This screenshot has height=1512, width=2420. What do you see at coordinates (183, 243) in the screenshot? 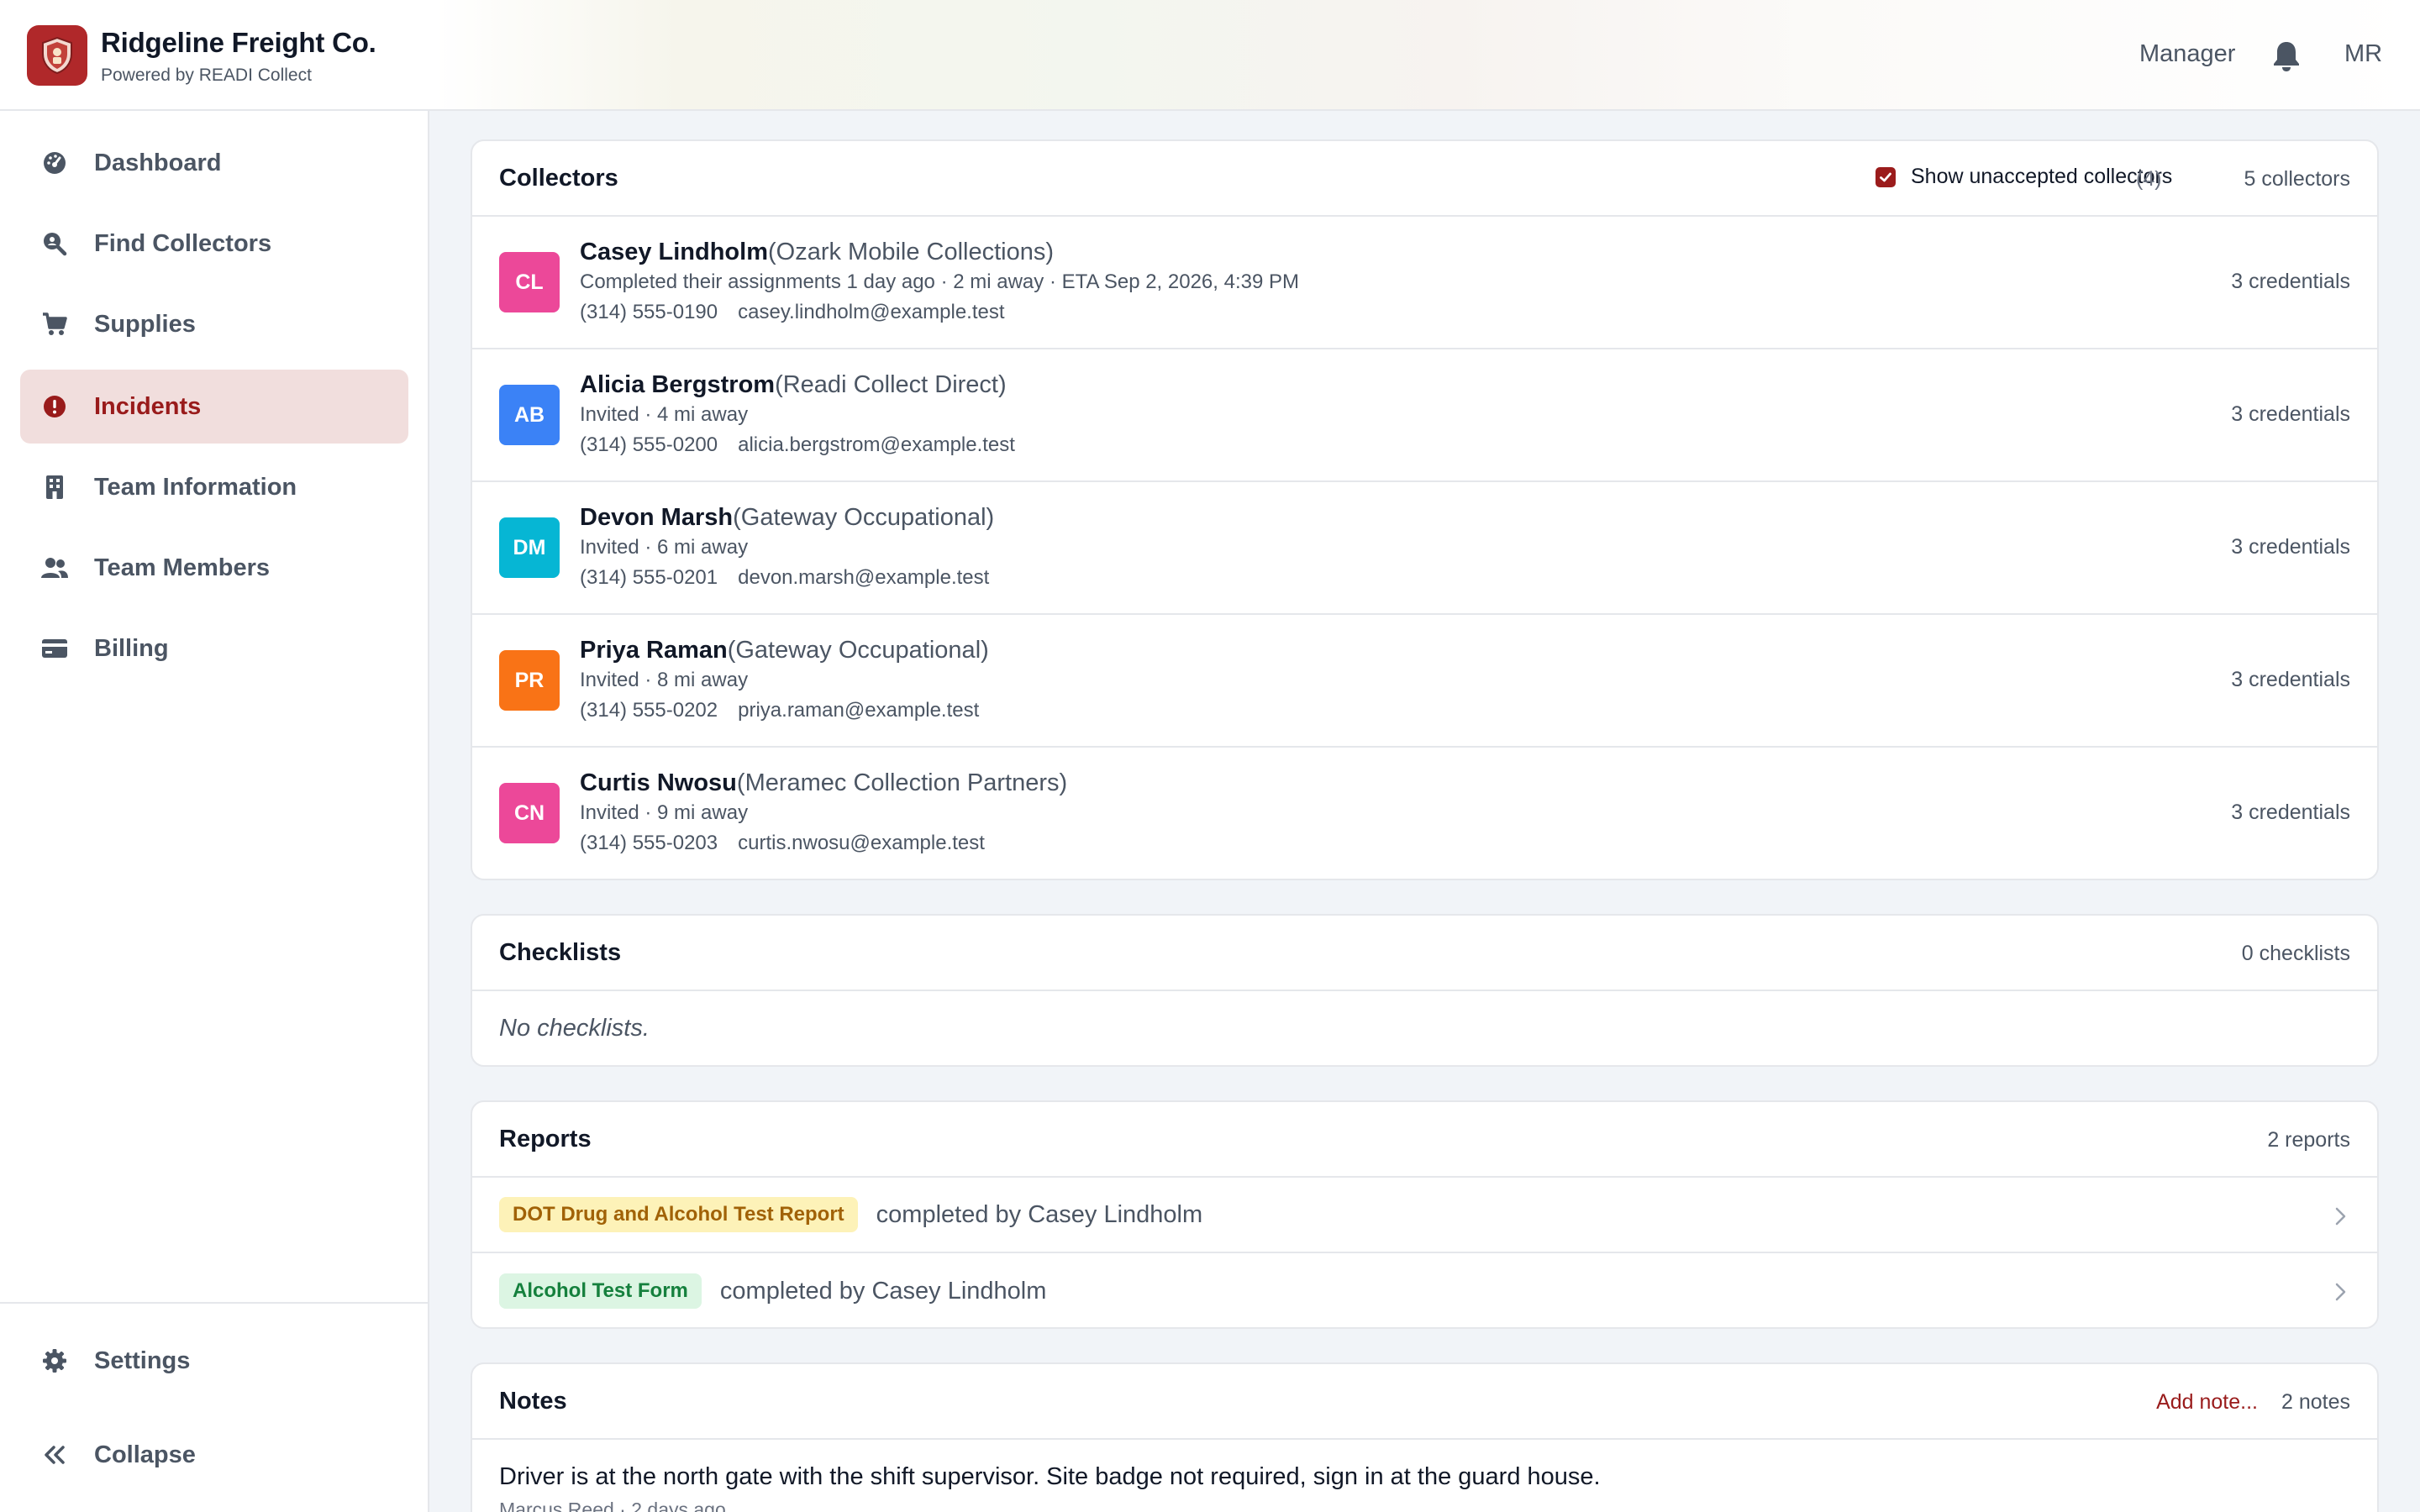
I see `sidebar-item-label: Find Collectors` at bounding box center [183, 243].